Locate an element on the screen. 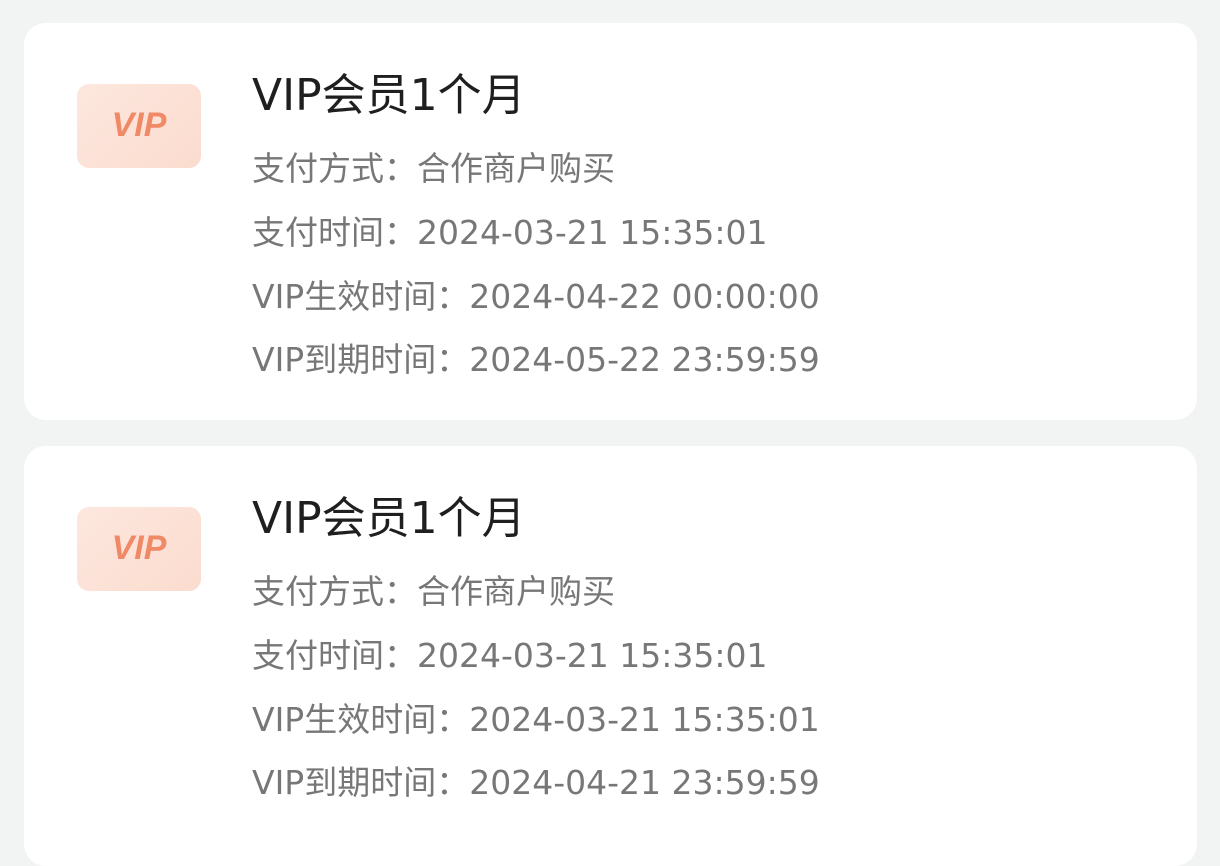 This screenshot has height=866, width=1220. expire-time-value: 2024-04-21 23:59:59 is located at coordinates (644, 782).